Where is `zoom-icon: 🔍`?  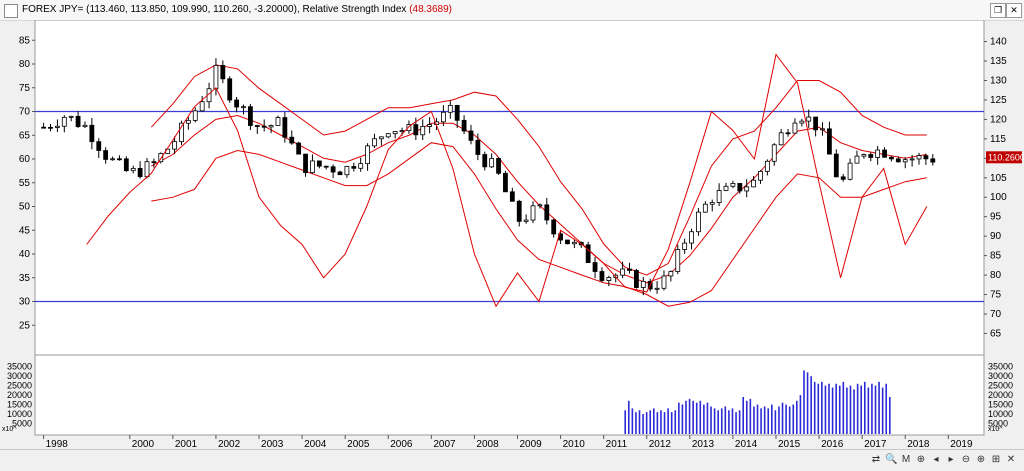 zoom-icon: 🔍 is located at coordinates (891, 460).